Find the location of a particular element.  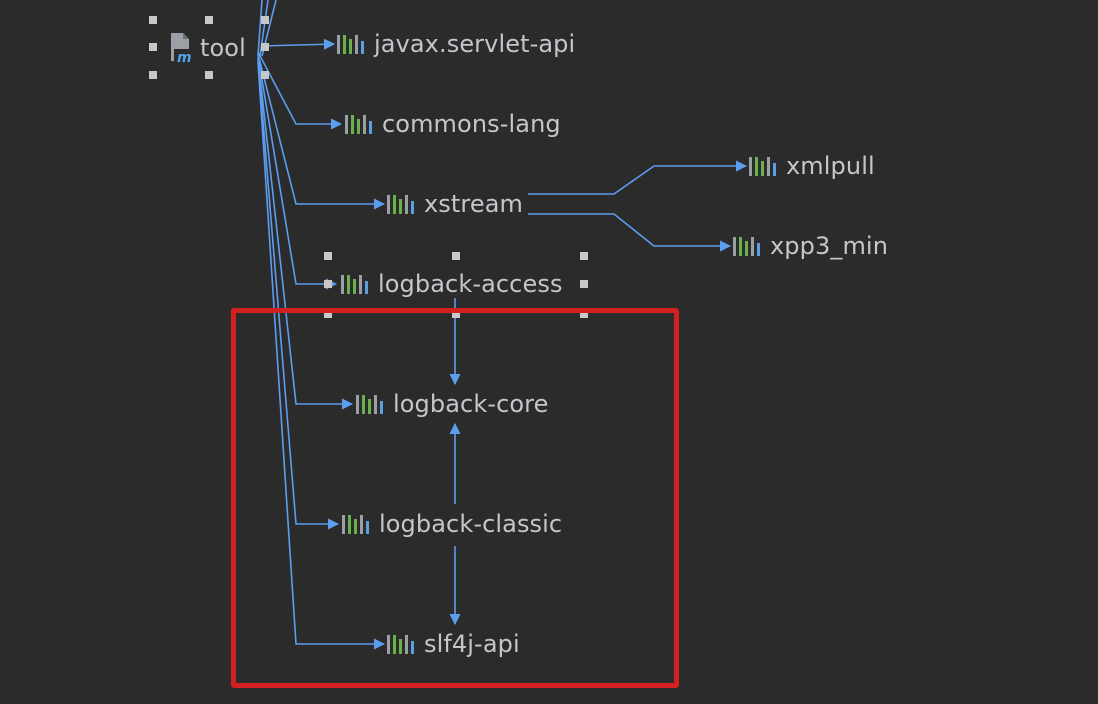

node-xstream: xstream is located at coordinates (454, 204).